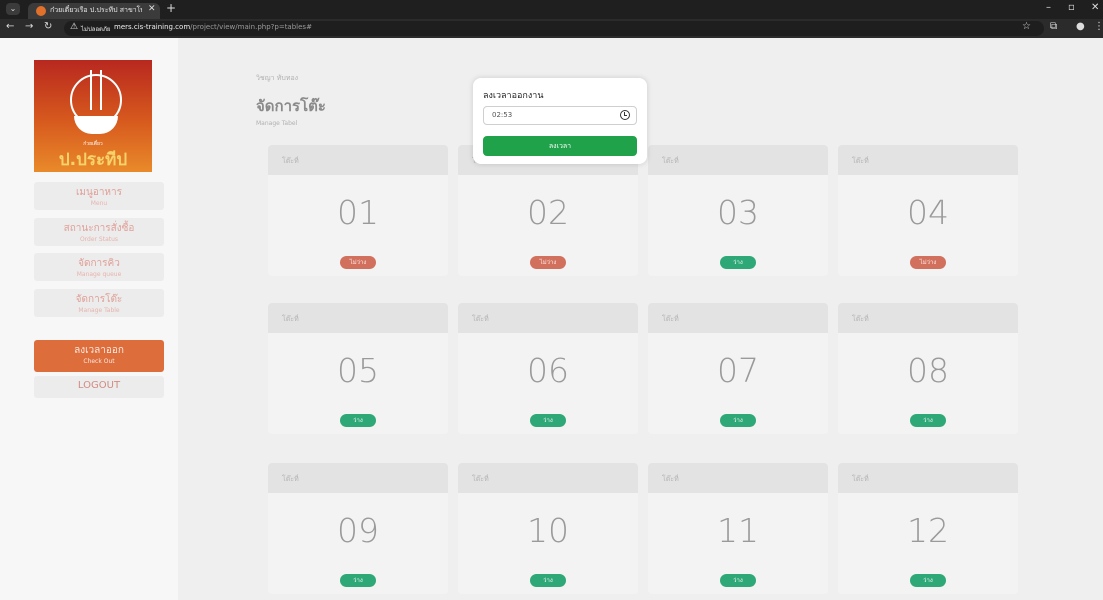 The image size is (1103, 600). What do you see at coordinates (291, 106) in the screenshot?
I see `page-title: จัดการโต๊ะ` at bounding box center [291, 106].